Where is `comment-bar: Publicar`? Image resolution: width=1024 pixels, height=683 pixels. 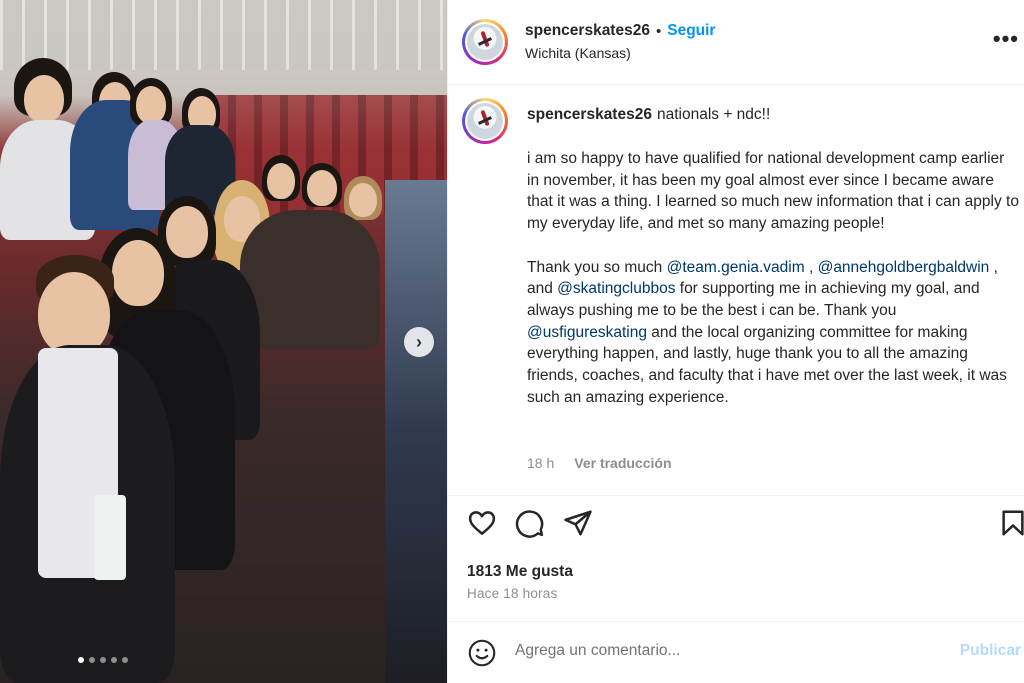 comment-bar: Publicar is located at coordinates (736, 652).